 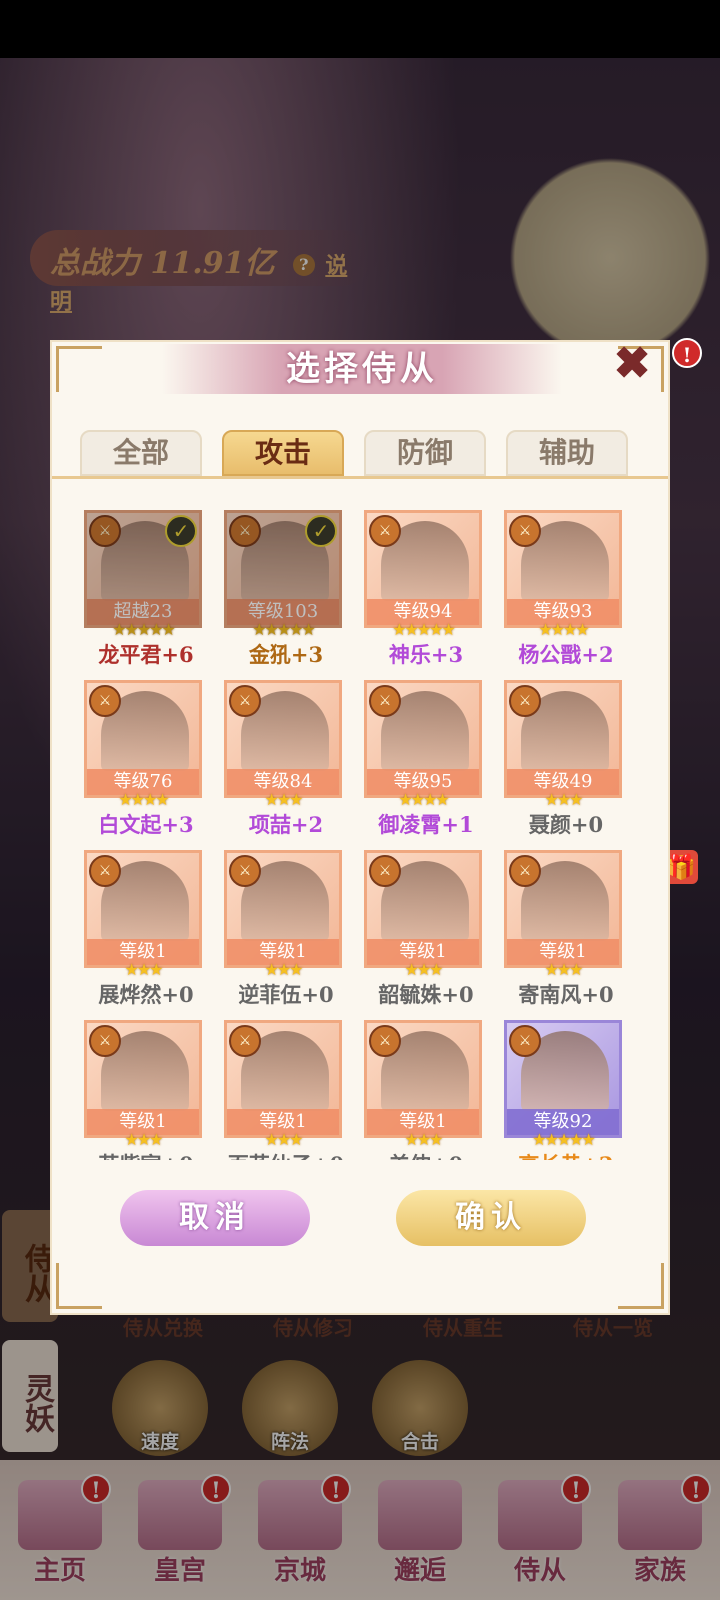 I want to click on attendant-card: ⚔ 等级1 ★★★ 韶毓姝+0, so click(x=423, y=928).